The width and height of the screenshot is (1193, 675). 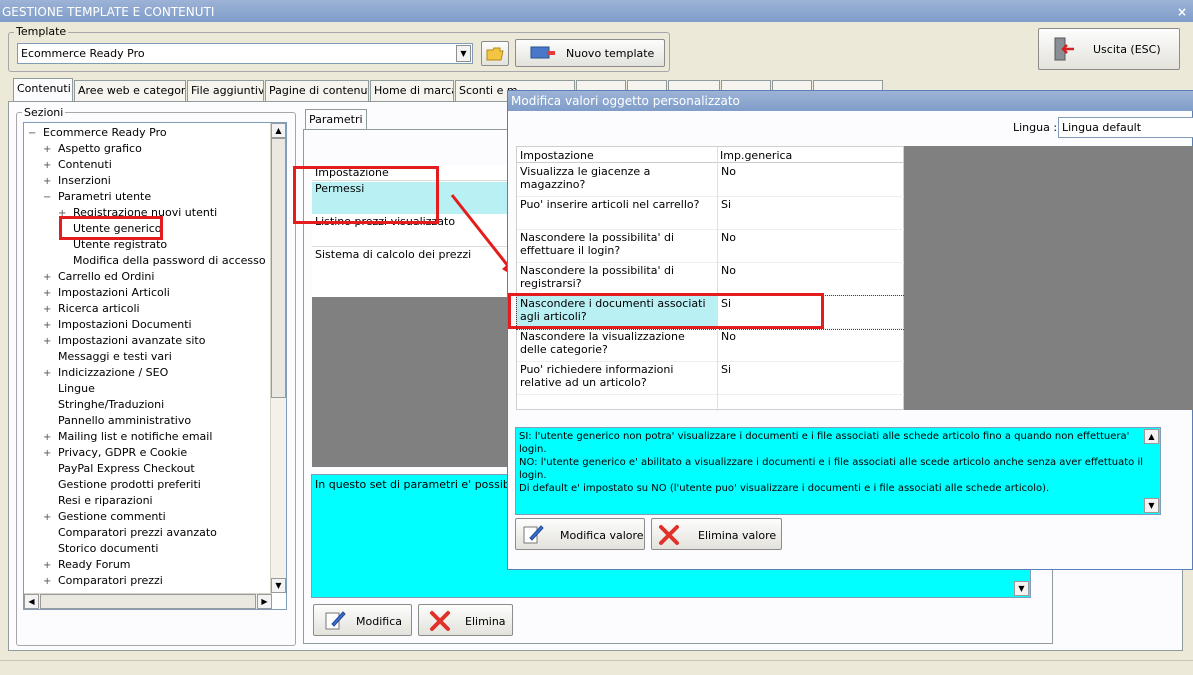 I want to click on highlight-utente-generico, so click(x=111, y=228).